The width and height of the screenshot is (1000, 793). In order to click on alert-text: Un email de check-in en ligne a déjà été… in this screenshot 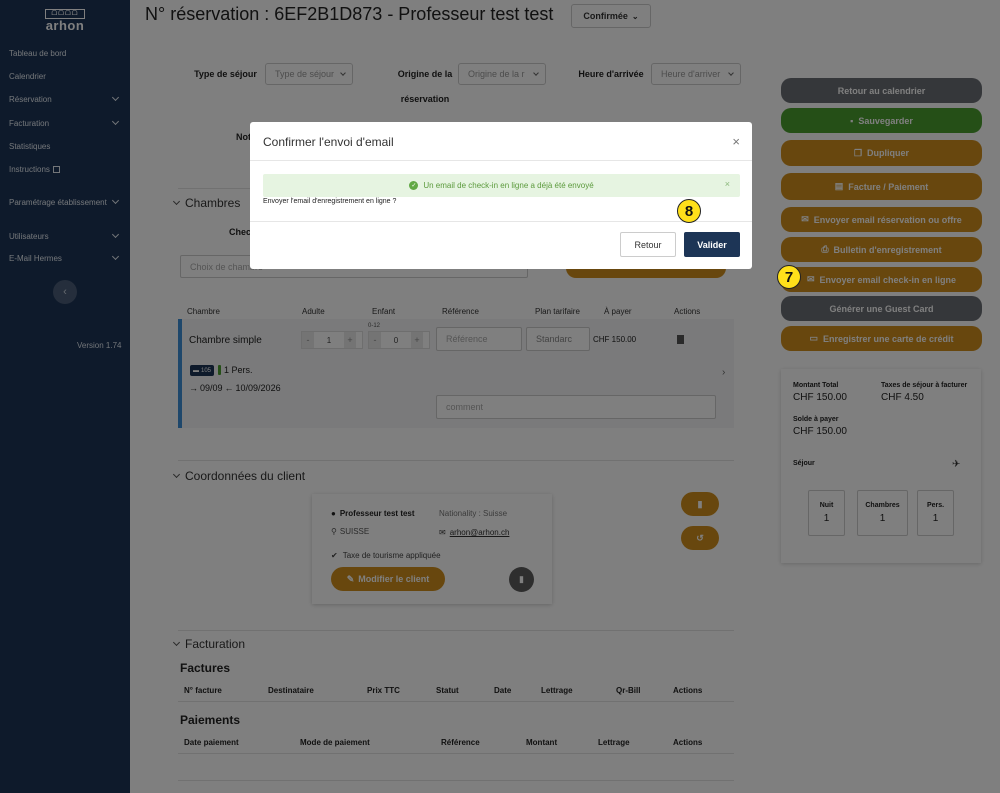, I will do `click(508, 185)`.